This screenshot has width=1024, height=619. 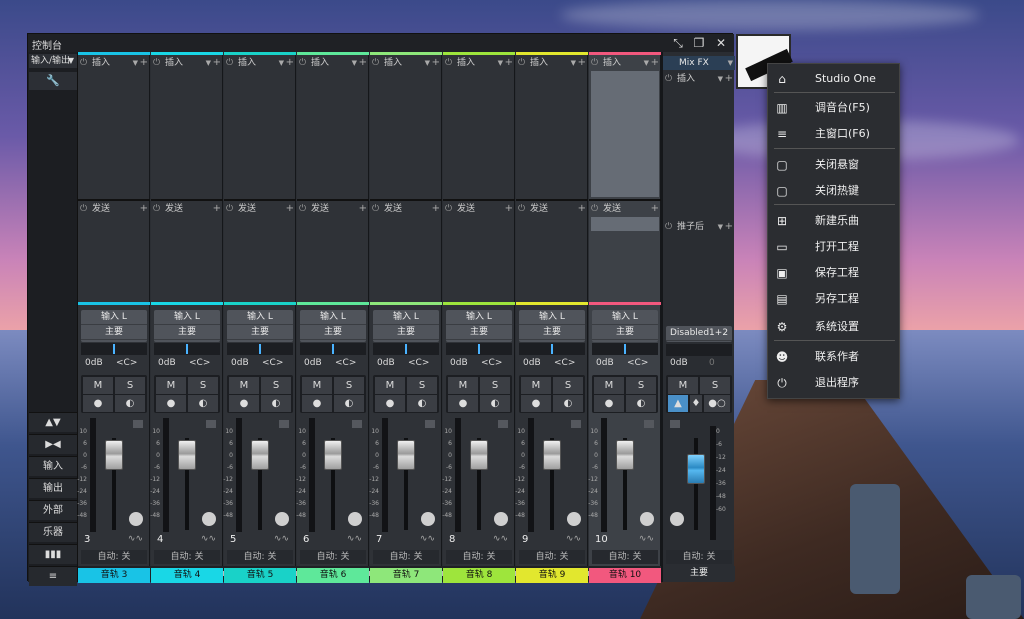 I want to click on mix-auto: 自动: 关, so click(x=699, y=557).